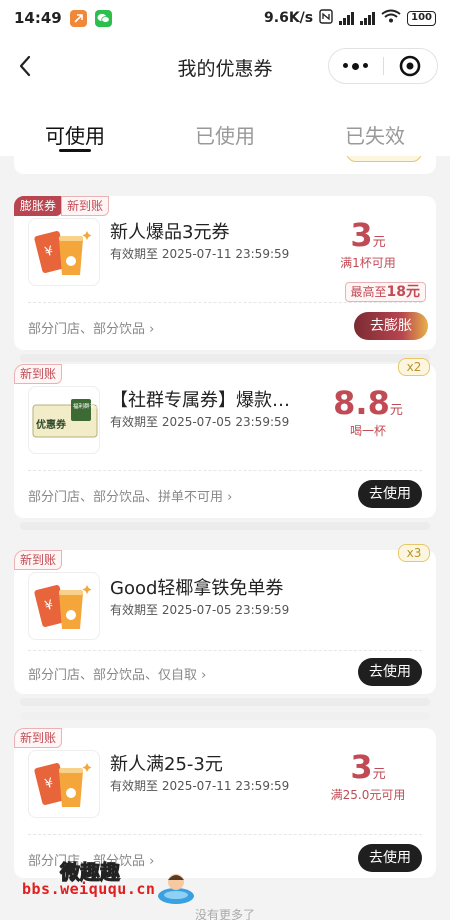 The image size is (450, 920). Describe the element at coordinates (103, 18) in the screenshot. I see `wechat-icon` at that location.